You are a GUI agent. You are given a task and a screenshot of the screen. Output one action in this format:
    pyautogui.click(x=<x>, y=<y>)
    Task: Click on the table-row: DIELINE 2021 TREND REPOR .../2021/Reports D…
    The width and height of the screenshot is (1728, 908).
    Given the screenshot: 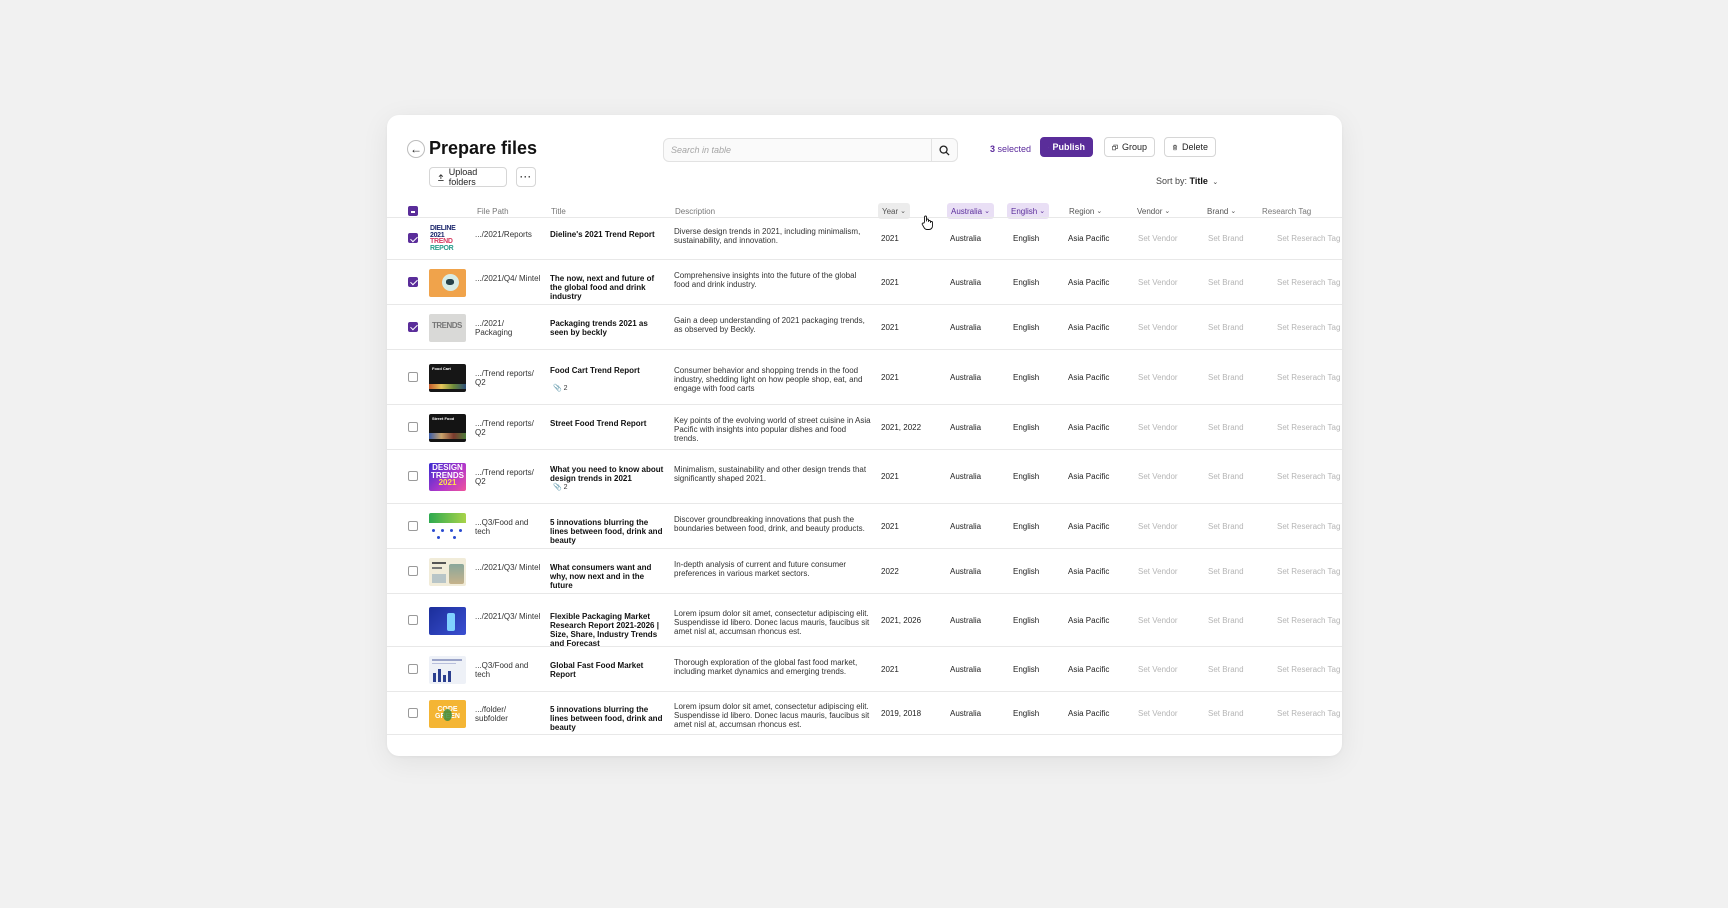 What is the action you would take?
    pyautogui.click(x=864, y=238)
    